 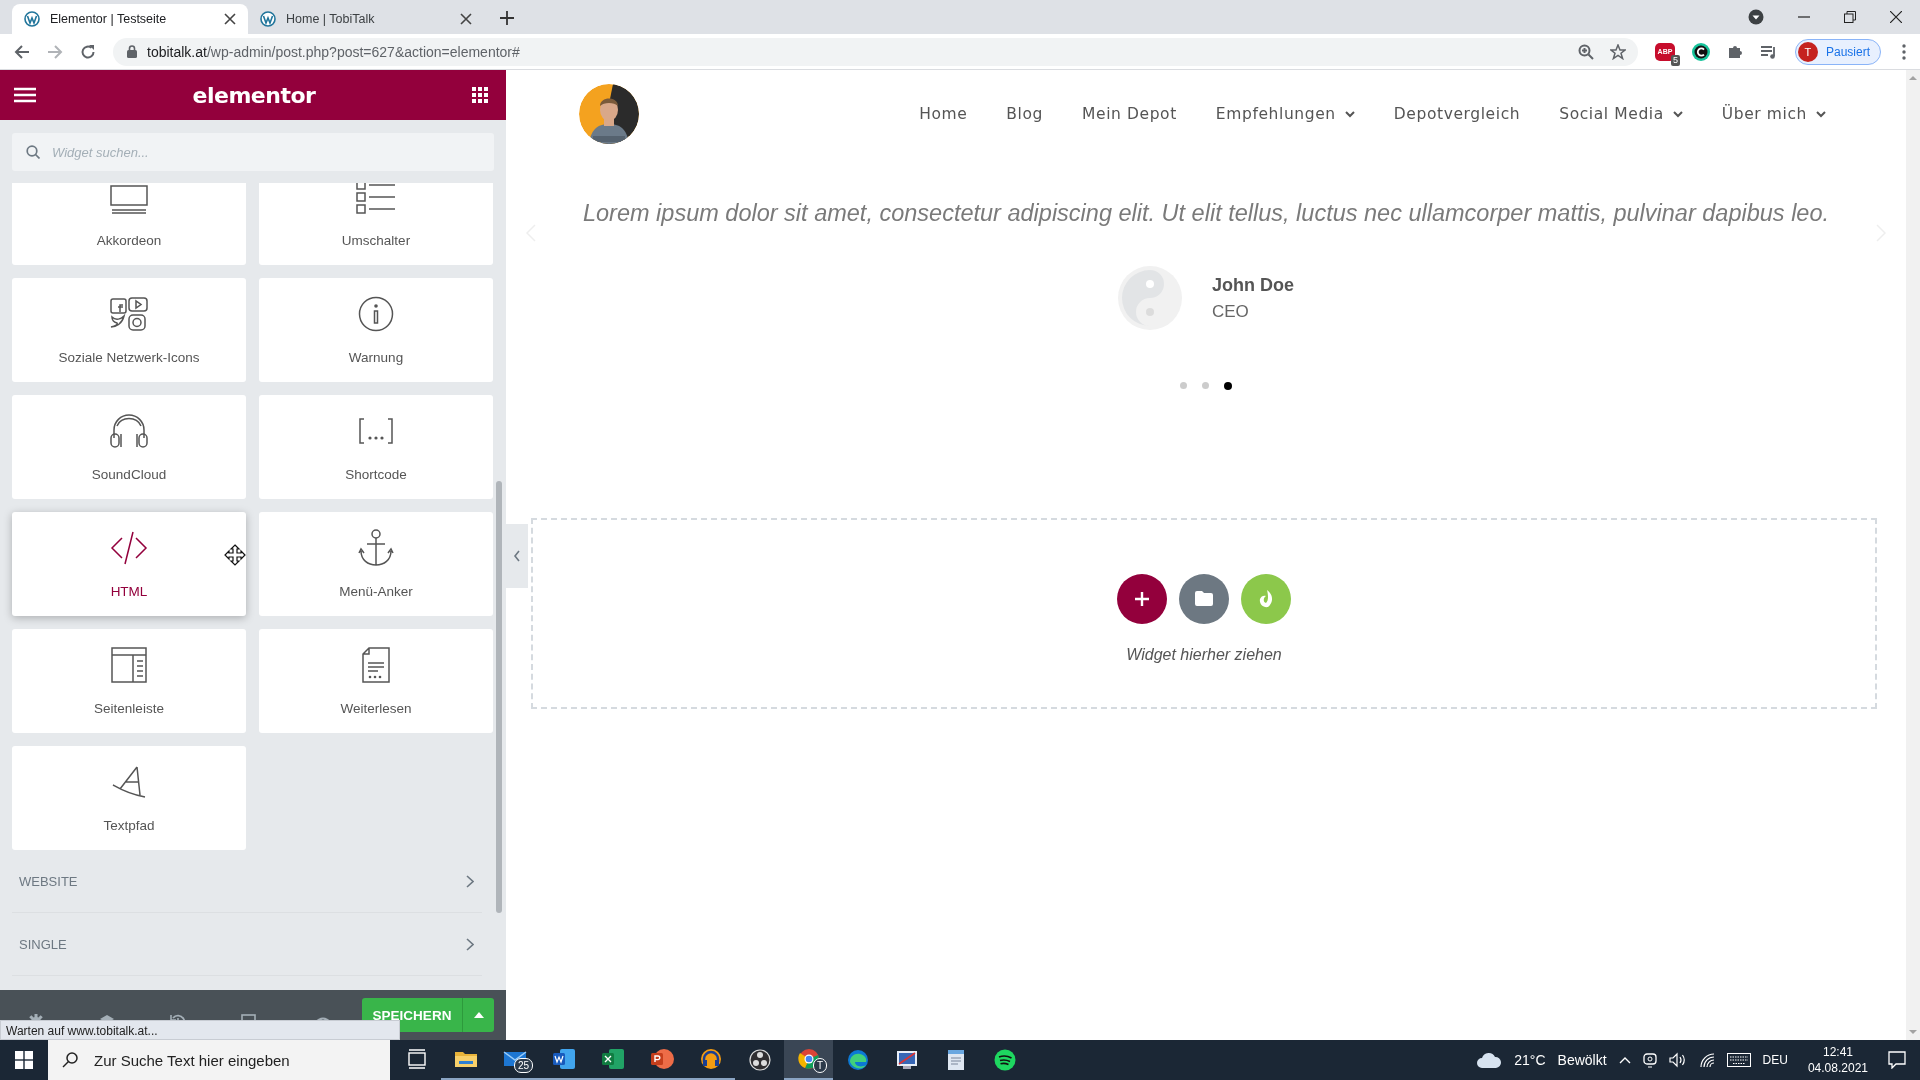 What do you see at coordinates (1837, 1060) in the screenshot?
I see `clock: 12:41 04.08.2021` at bounding box center [1837, 1060].